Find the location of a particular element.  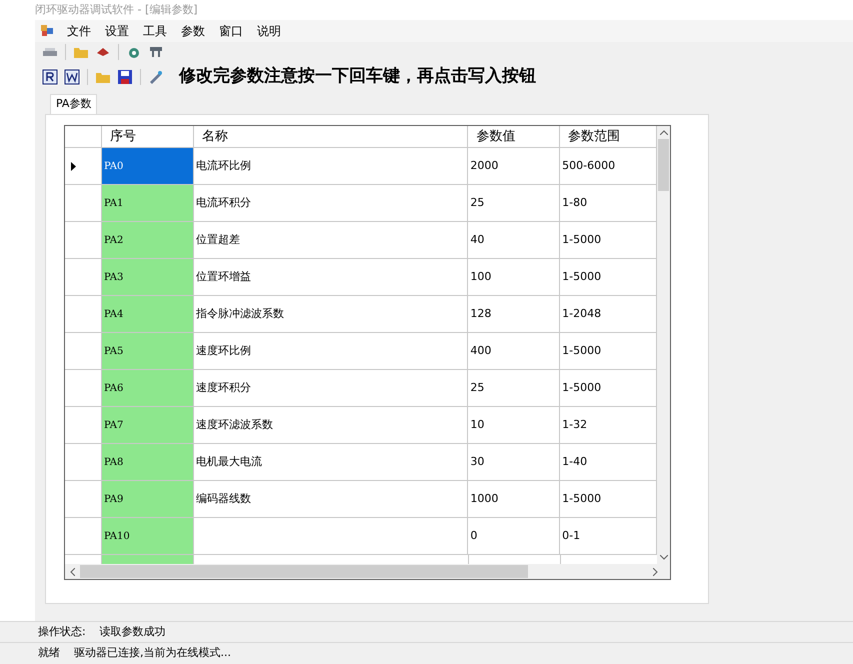

table-cell: 位置超差 is located at coordinates (331, 240).